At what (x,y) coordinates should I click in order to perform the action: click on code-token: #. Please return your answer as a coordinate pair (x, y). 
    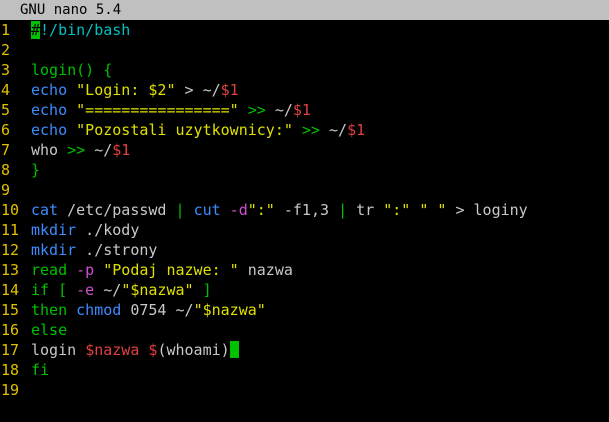
    Looking at the image, I should click on (36, 30).